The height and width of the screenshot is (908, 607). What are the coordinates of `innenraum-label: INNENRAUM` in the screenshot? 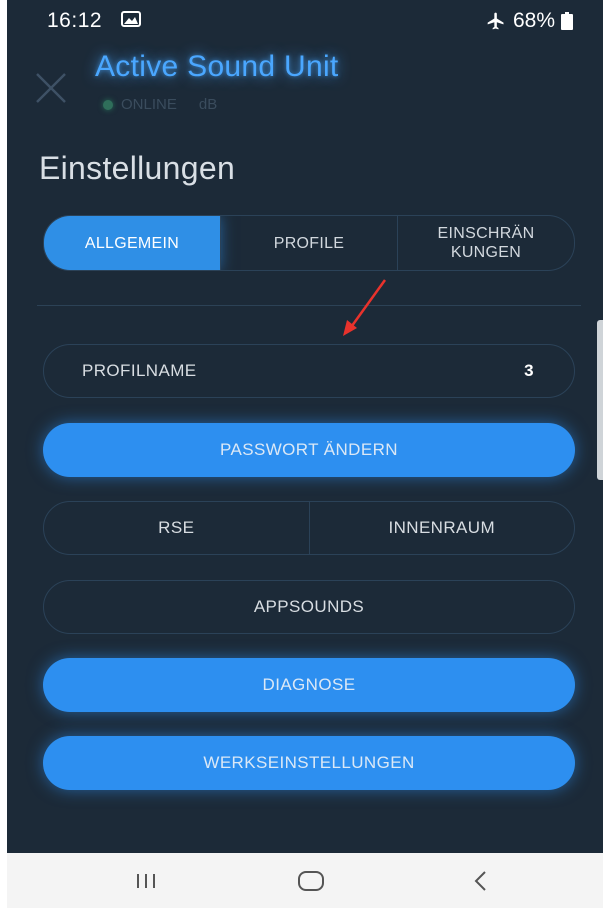 It's located at (442, 527).